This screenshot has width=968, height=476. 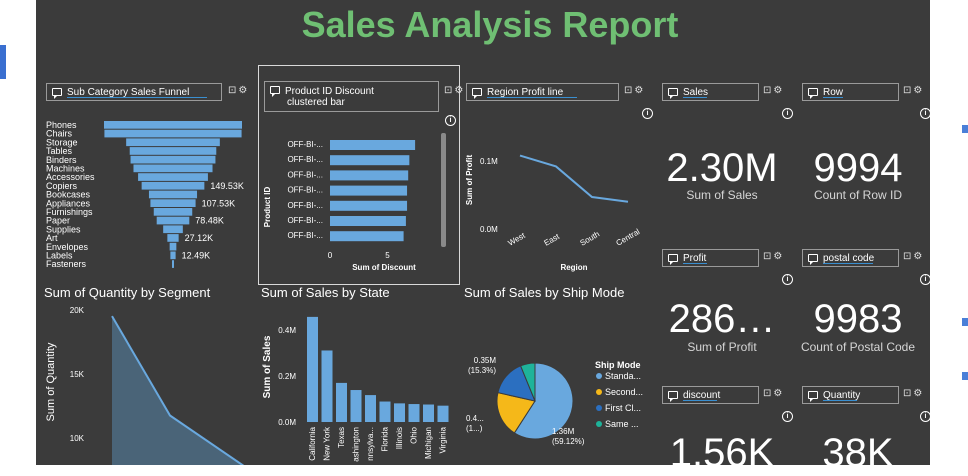 I want to click on row-value: 9994, so click(x=858, y=168).